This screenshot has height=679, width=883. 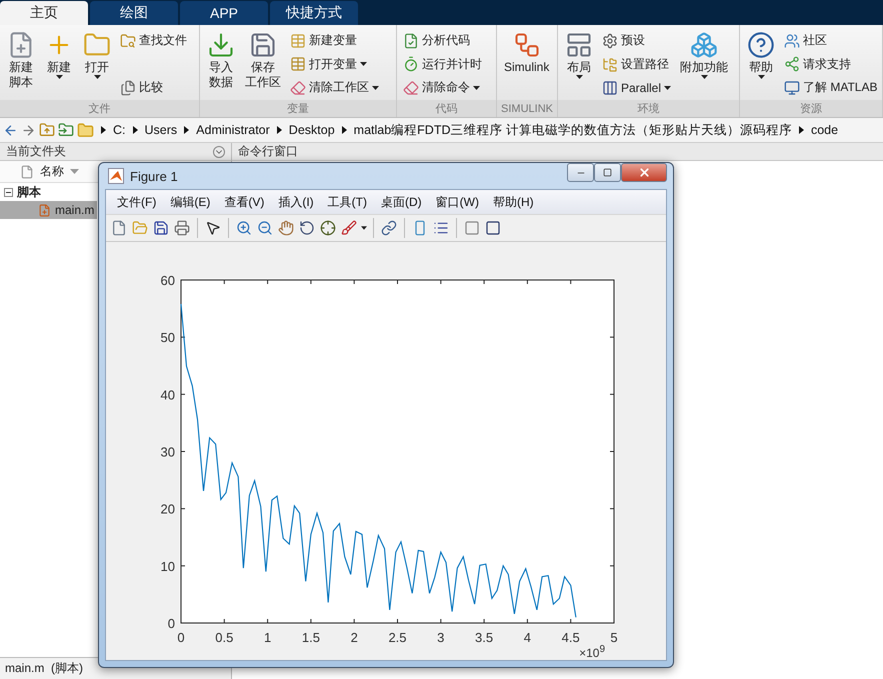 I want to click on x-tick-label: 4.5, so click(x=571, y=637).